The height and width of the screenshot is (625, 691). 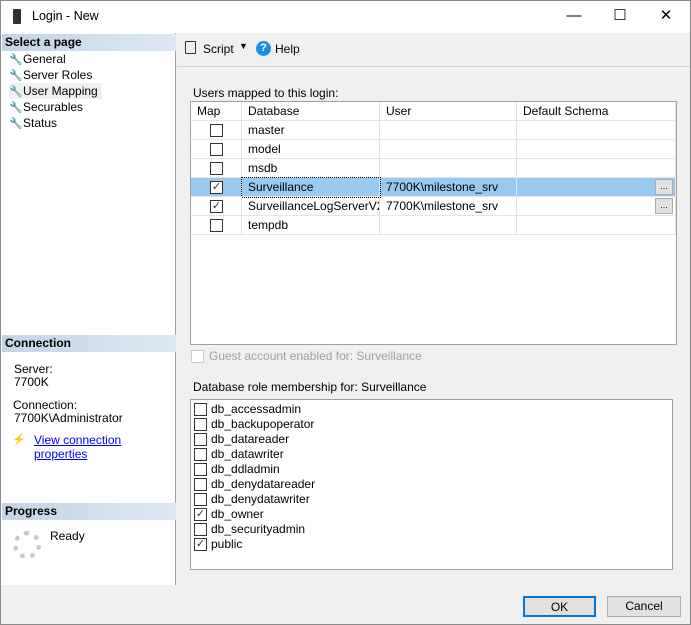 I want to click on database-cell: tempdb, so click(x=311, y=225).